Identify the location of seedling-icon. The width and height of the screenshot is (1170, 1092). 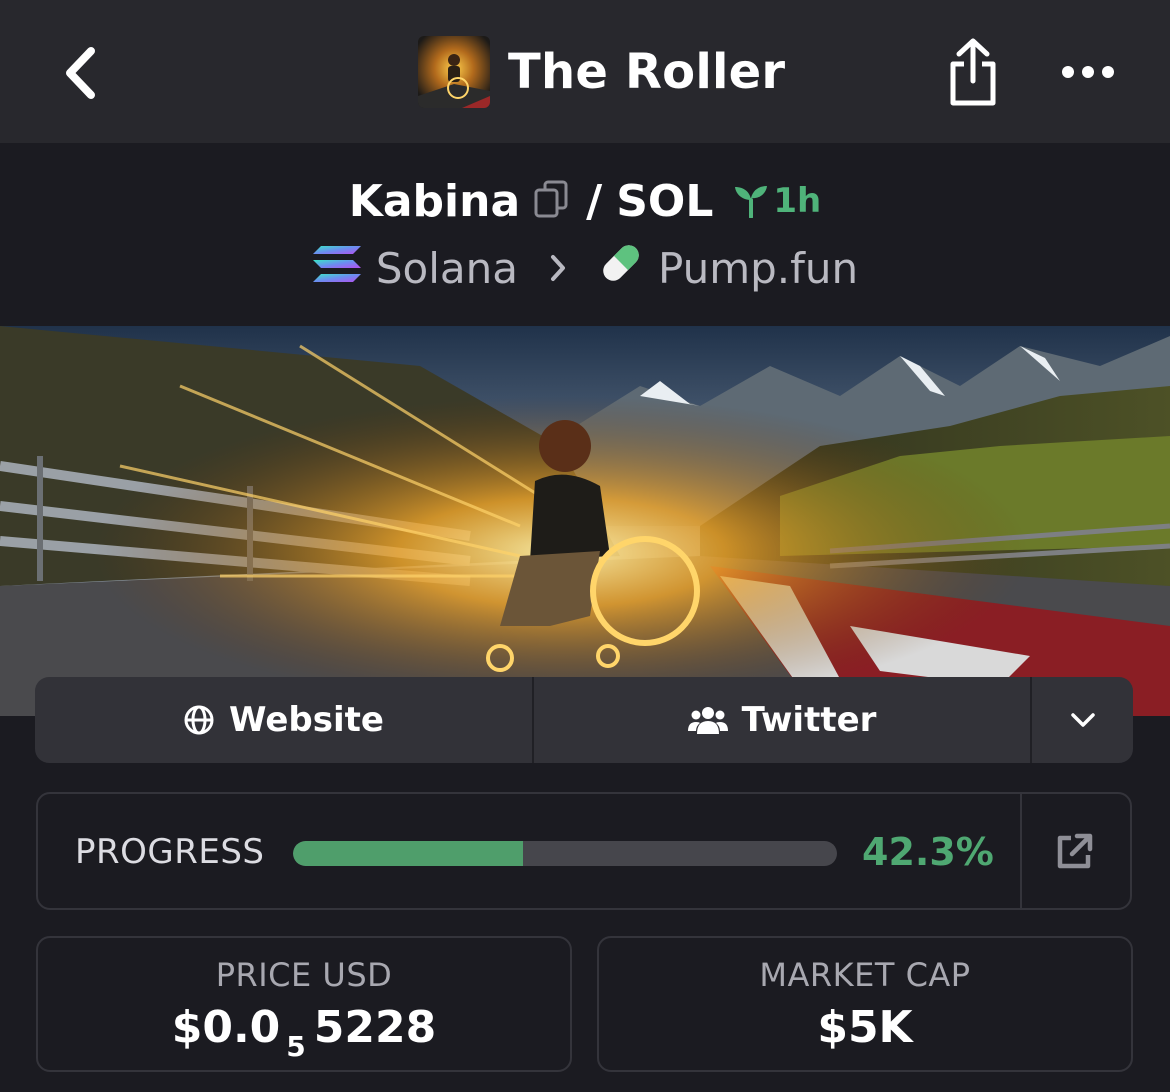
(751, 202).